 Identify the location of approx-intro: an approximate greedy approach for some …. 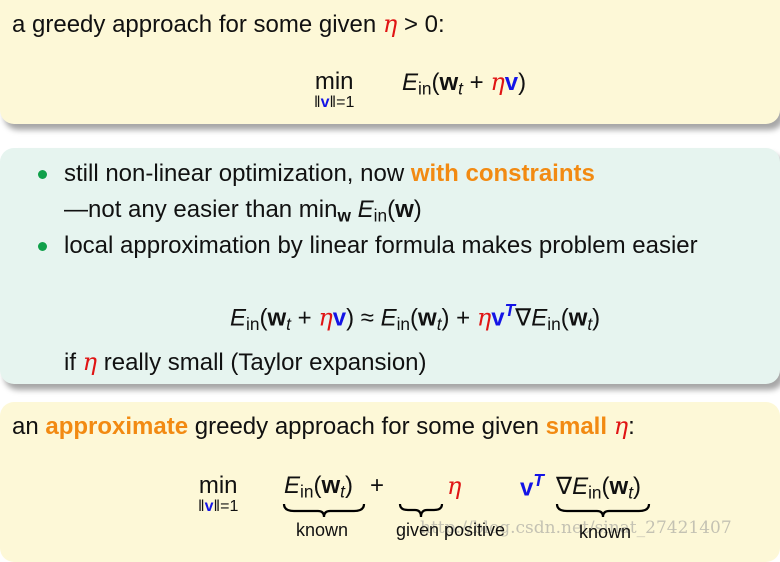
(323, 426).